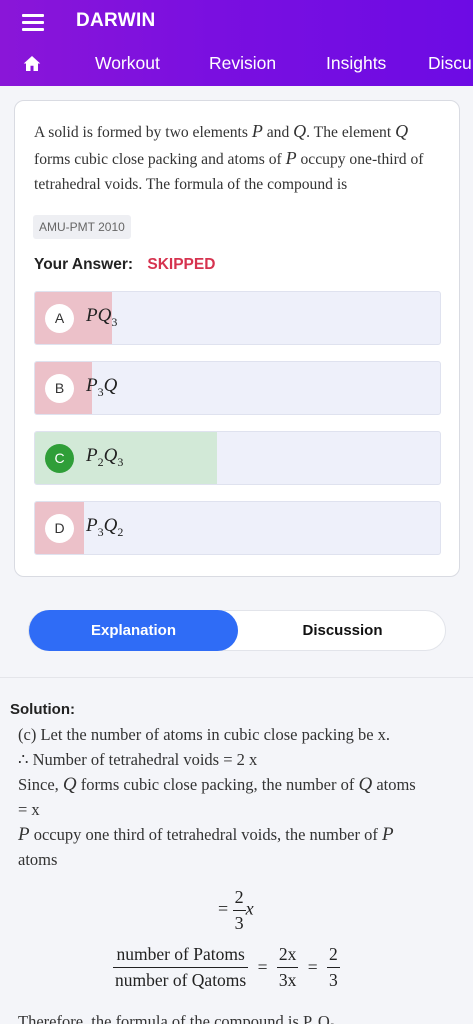 The image size is (473, 1024). What do you see at coordinates (59, 388) in the screenshot?
I see `option-b-letter: B` at bounding box center [59, 388].